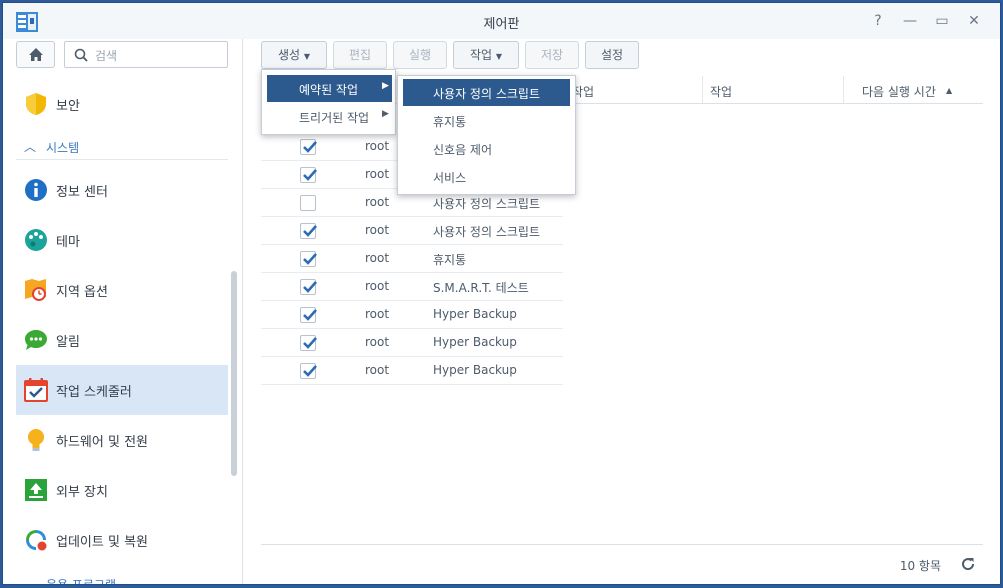 The height and width of the screenshot is (588, 1003). Describe the element at coordinates (968, 564) in the screenshot. I see `refresh-icon` at that location.